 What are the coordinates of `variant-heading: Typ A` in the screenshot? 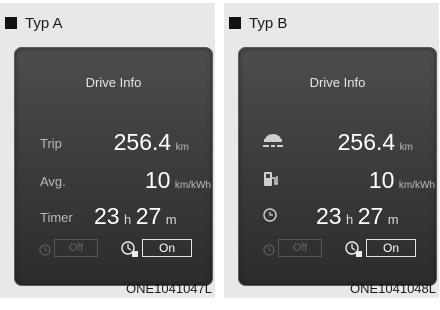 It's located at (31, 23).